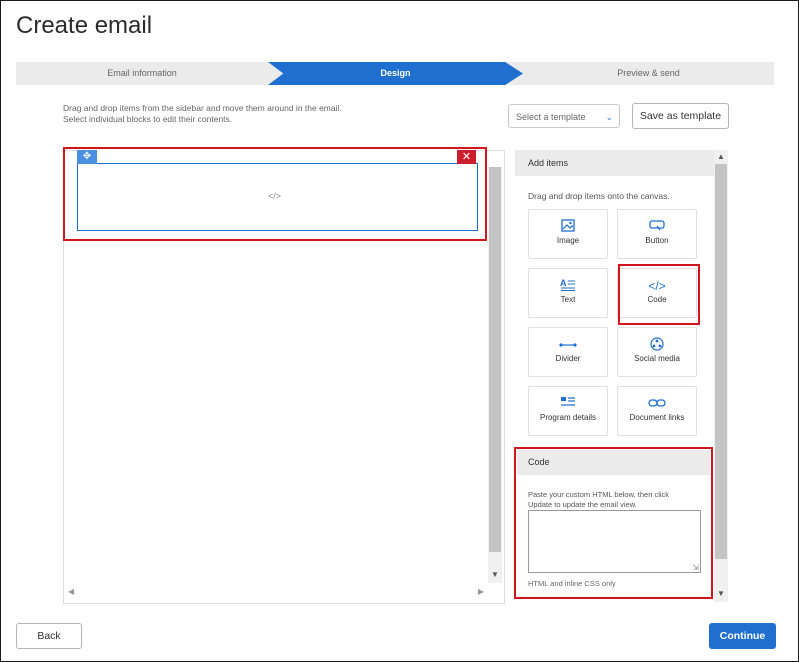 This screenshot has height=662, width=799. What do you see at coordinates (568, 227) in the screenshot?
I see `image-icon` at bounding box center [568, 227].